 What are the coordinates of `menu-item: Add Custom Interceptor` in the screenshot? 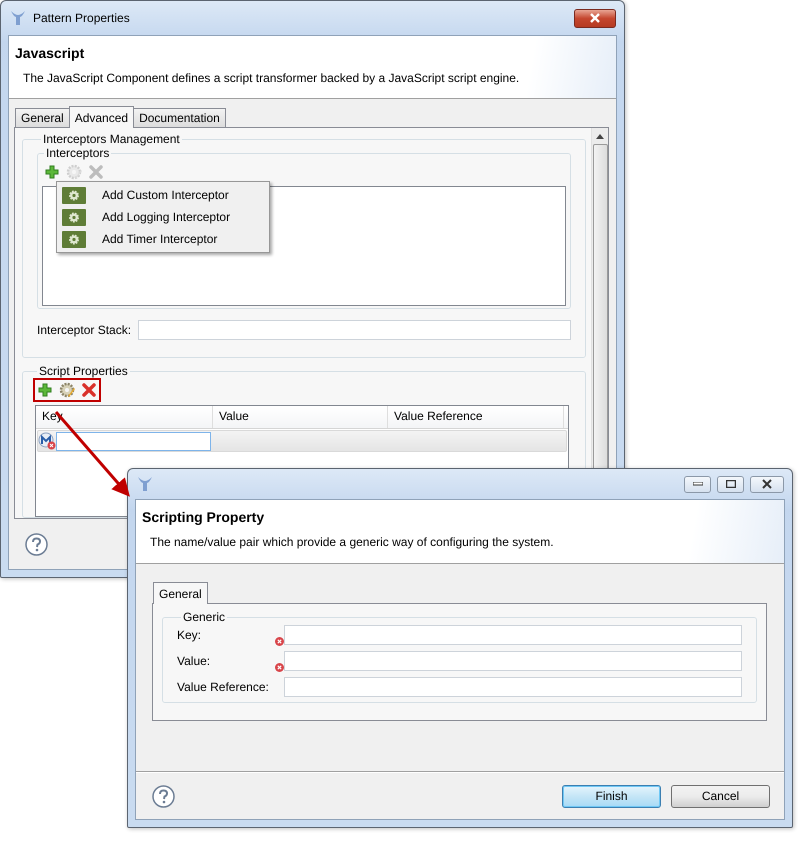 It's located at (165, 195).